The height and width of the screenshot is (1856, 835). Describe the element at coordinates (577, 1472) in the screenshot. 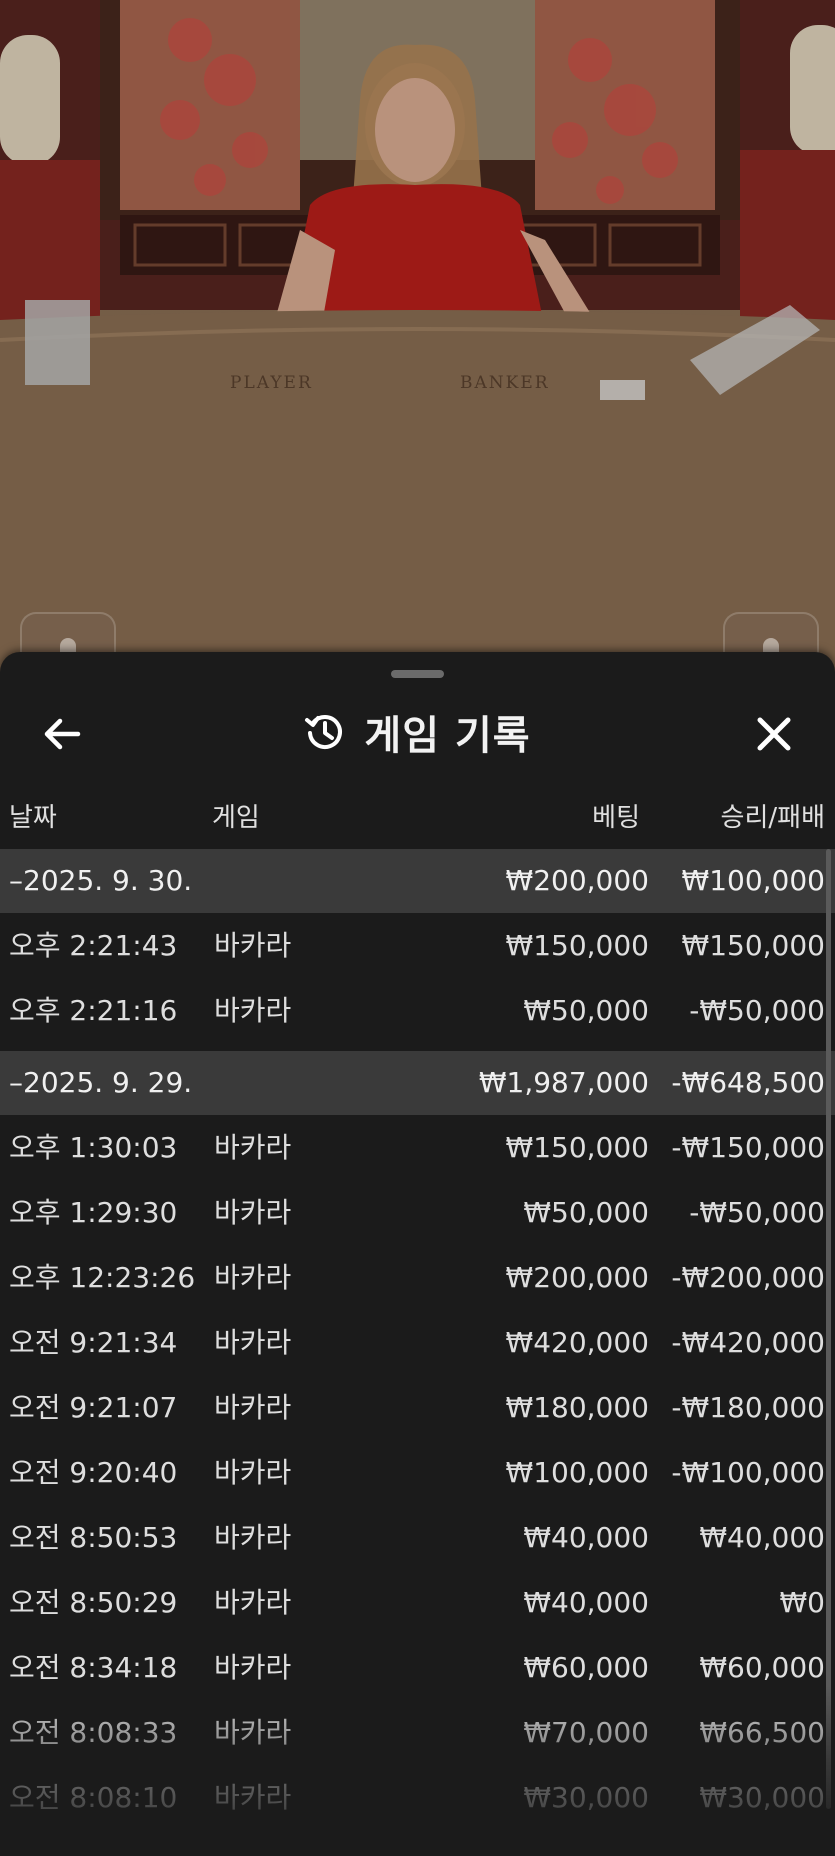

I see `row-bet: ₩100,000` at that location.